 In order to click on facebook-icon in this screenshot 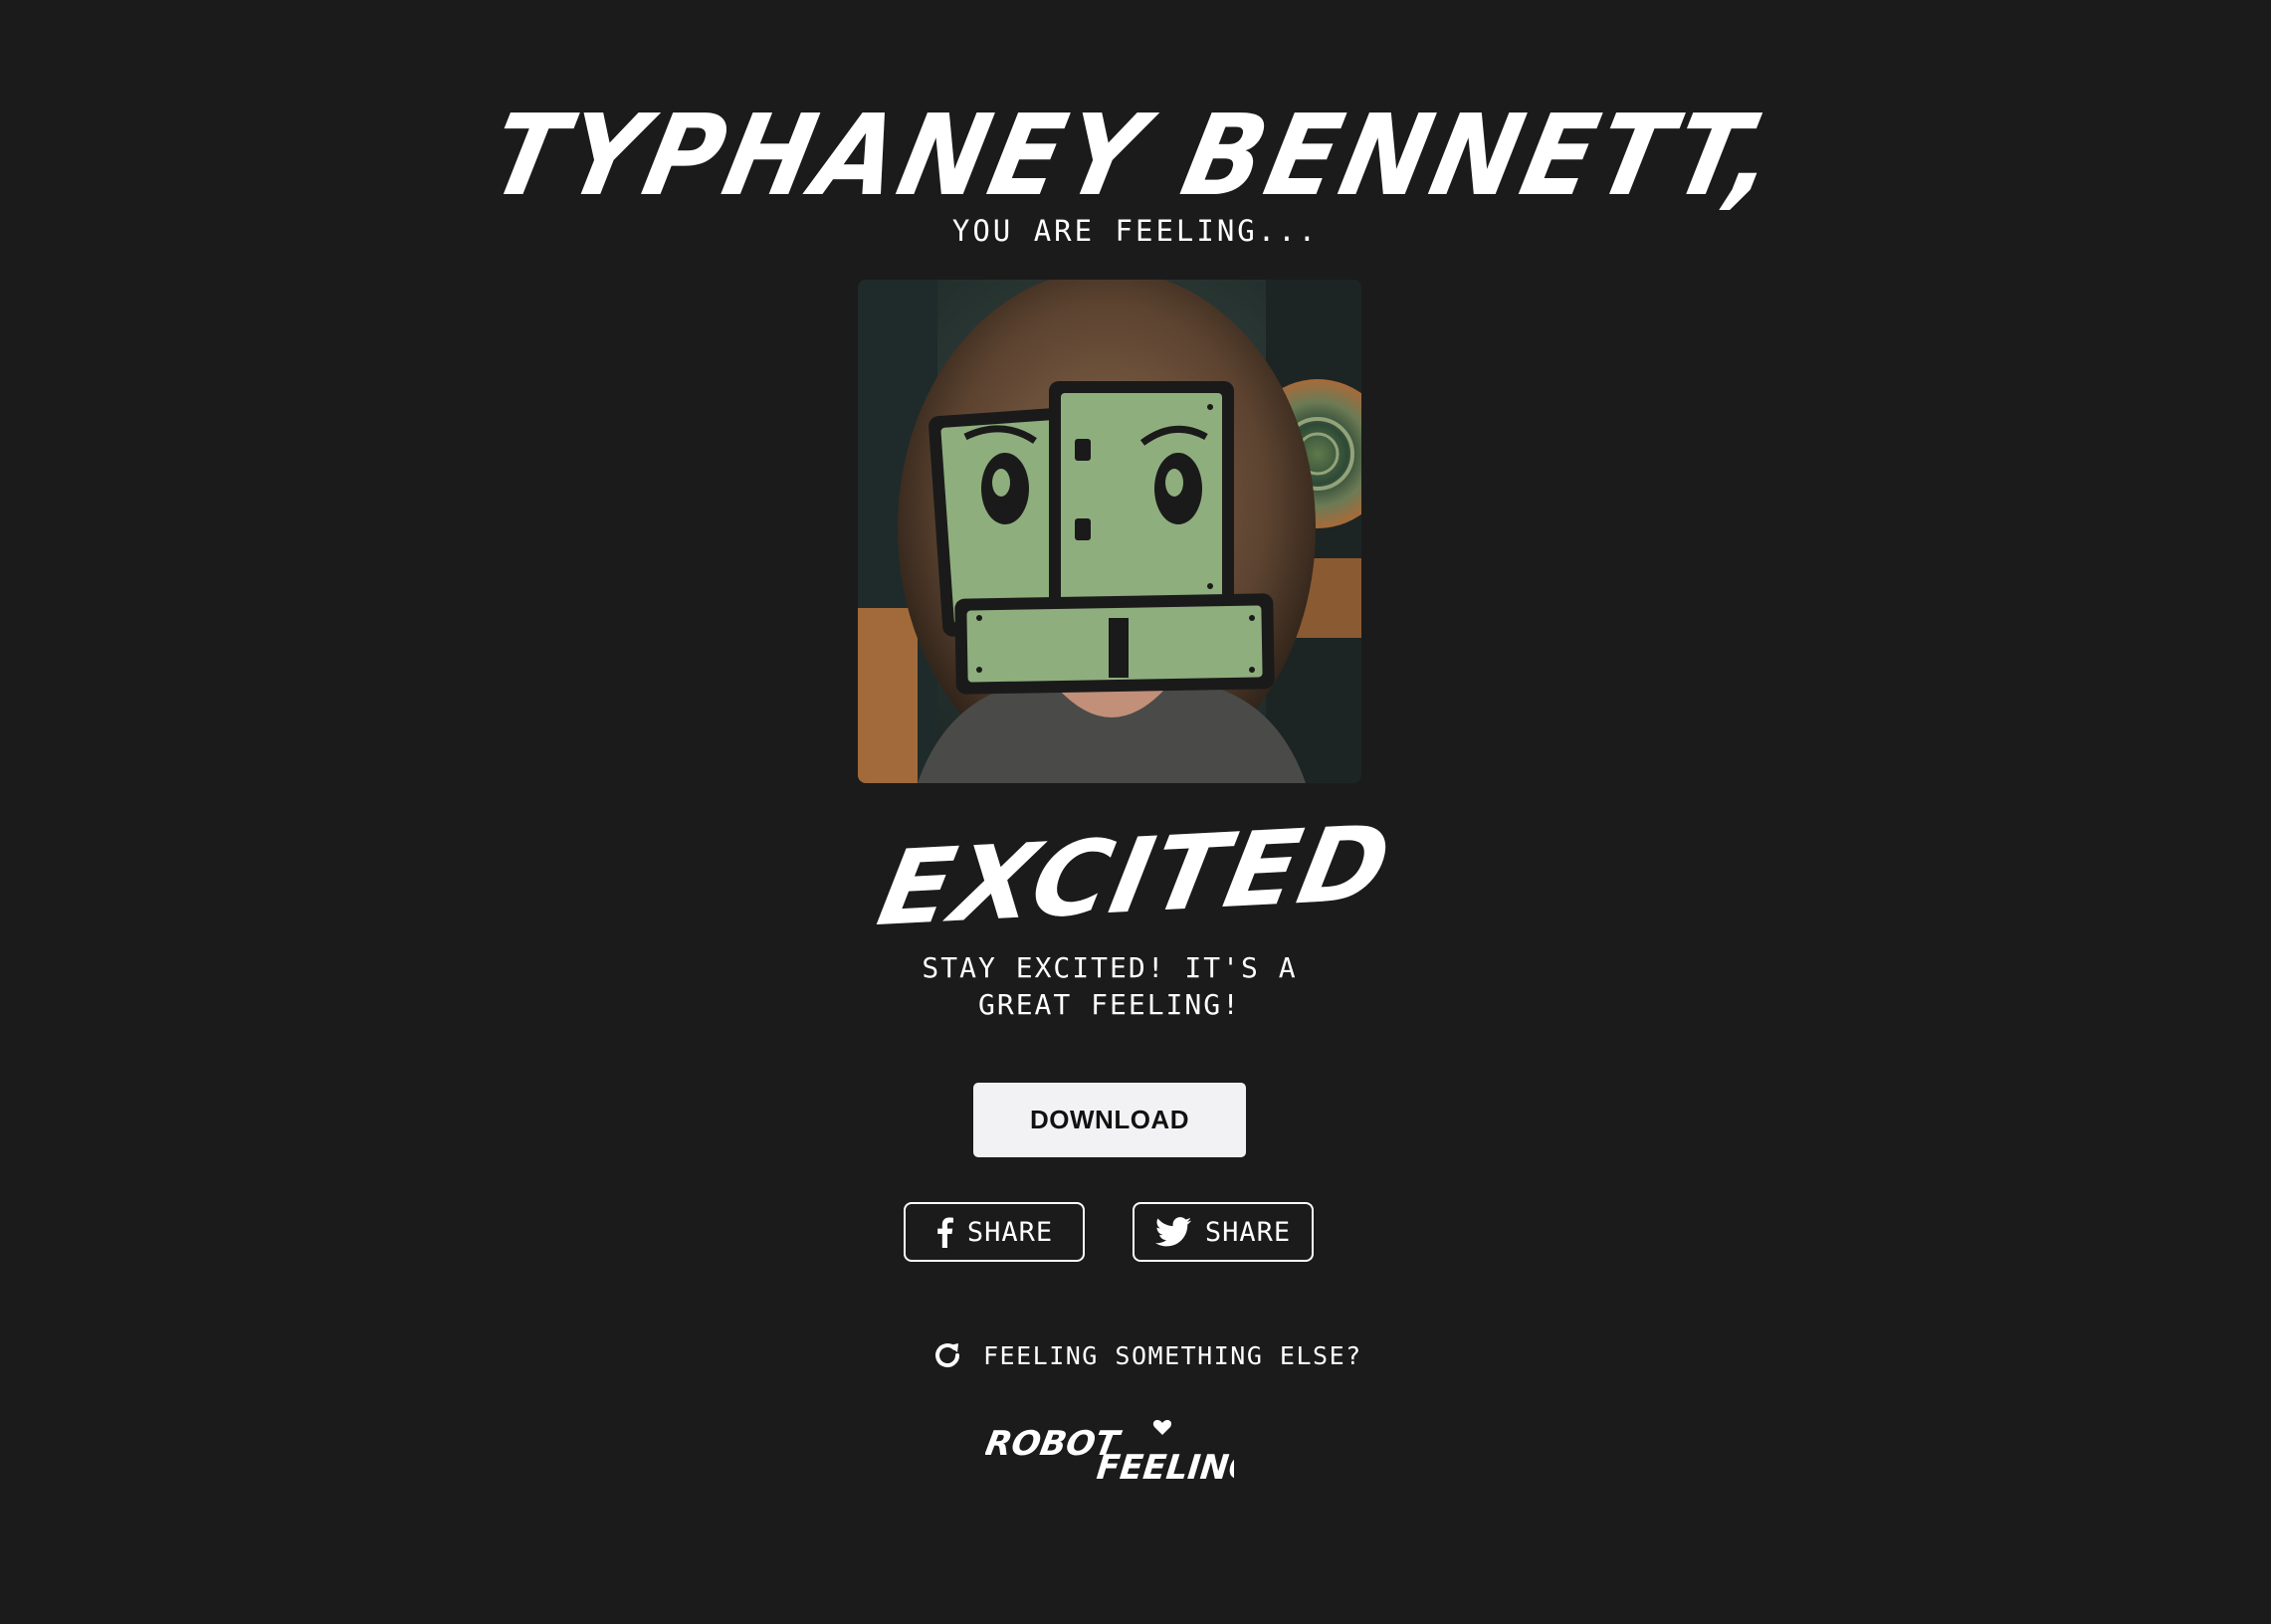, I will do `click(945, 1233)`.